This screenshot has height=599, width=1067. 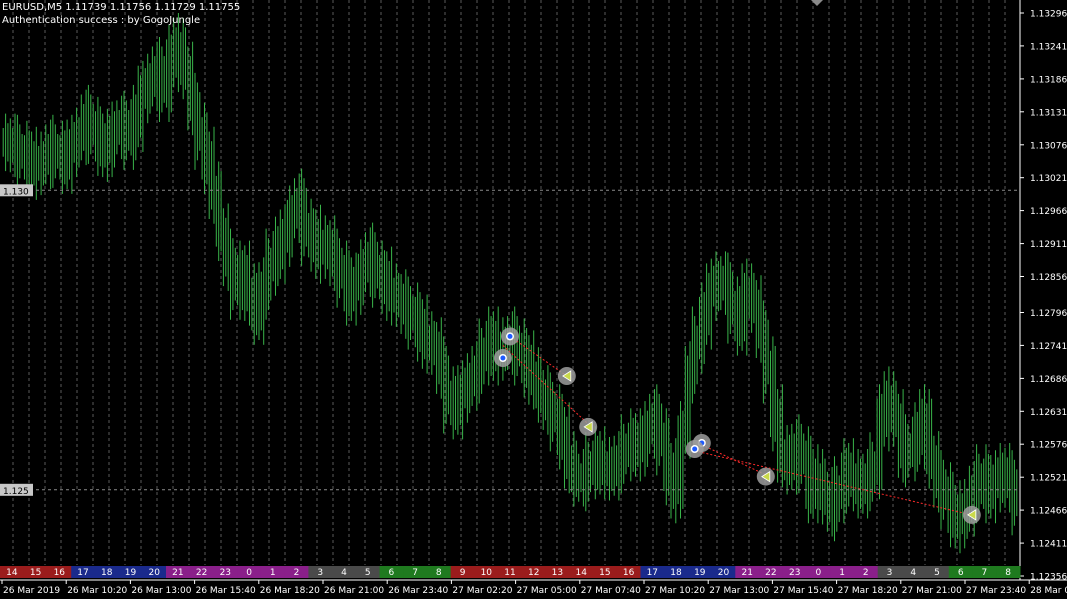 I want to click on hour-label: 13, so click(x=557, y=573).